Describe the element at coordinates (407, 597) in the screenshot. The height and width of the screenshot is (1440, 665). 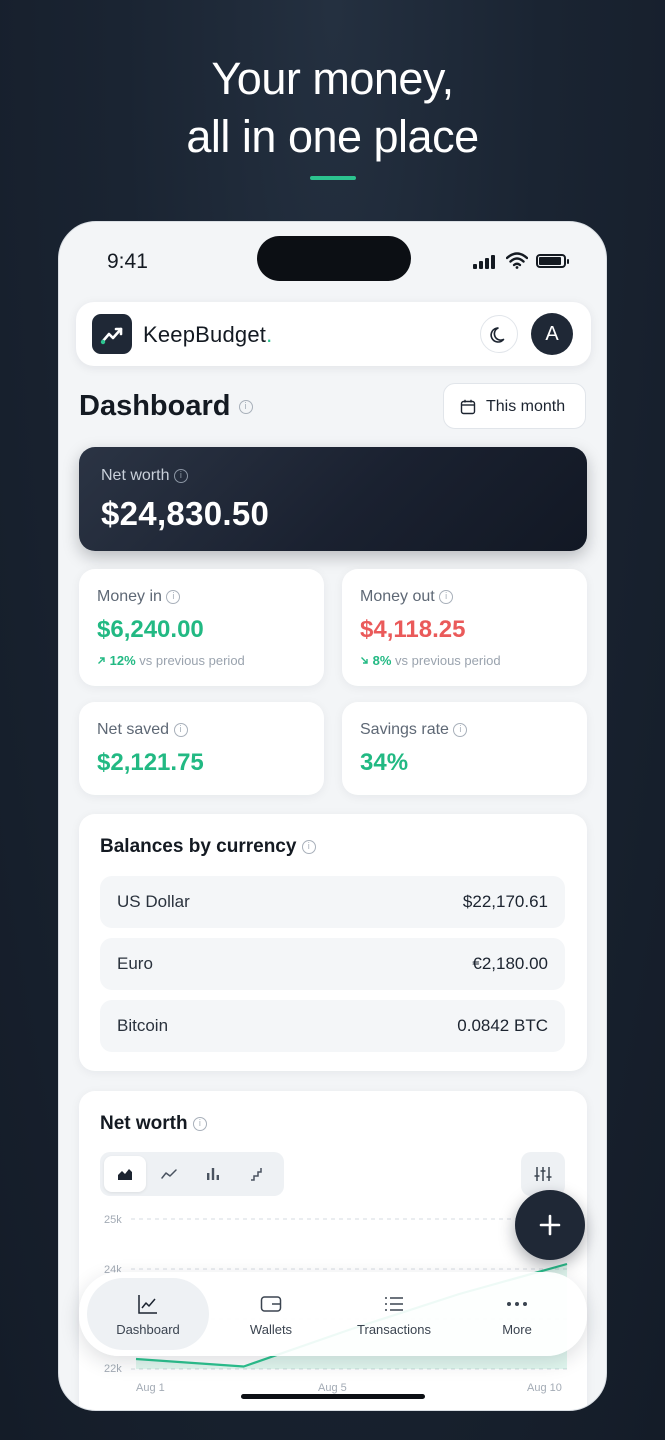
I see `money-out-label: Money out i` at that location.